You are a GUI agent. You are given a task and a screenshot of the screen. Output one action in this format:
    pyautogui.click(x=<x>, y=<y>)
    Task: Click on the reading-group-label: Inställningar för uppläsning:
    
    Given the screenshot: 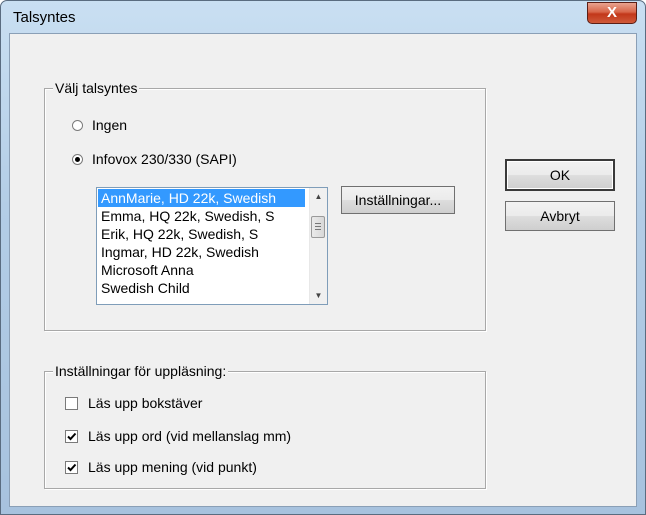 What is the action you would take?
    pyautogui.click(x=141, y=371)
    